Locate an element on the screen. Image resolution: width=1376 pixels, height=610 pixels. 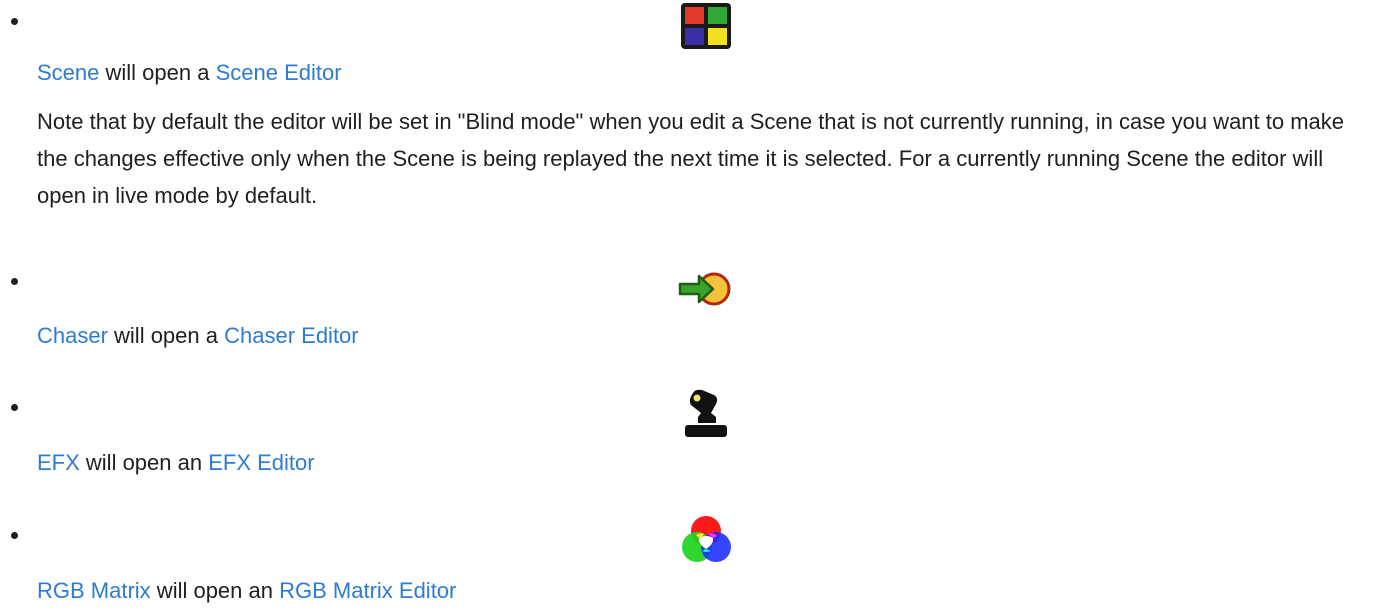
efx-link: EFX is located at coordinates (58, 462).